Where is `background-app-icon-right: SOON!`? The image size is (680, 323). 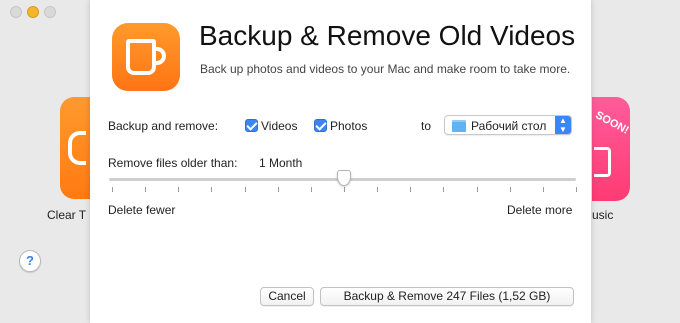 background-app-icon-right: SOON! is located at coordinates (611, 149).